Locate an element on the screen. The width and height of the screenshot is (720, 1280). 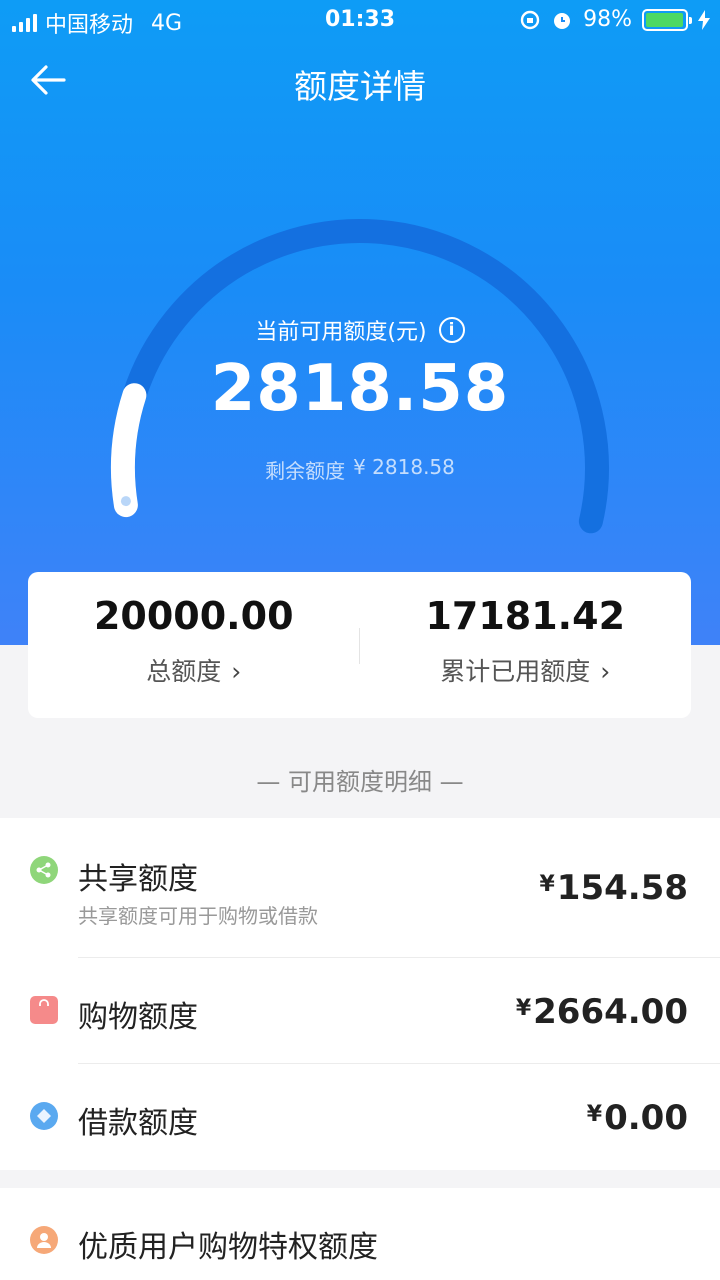
list-item-privilege-credit: 优质用户购物特权额度 is located at coordinates (360, 1234).